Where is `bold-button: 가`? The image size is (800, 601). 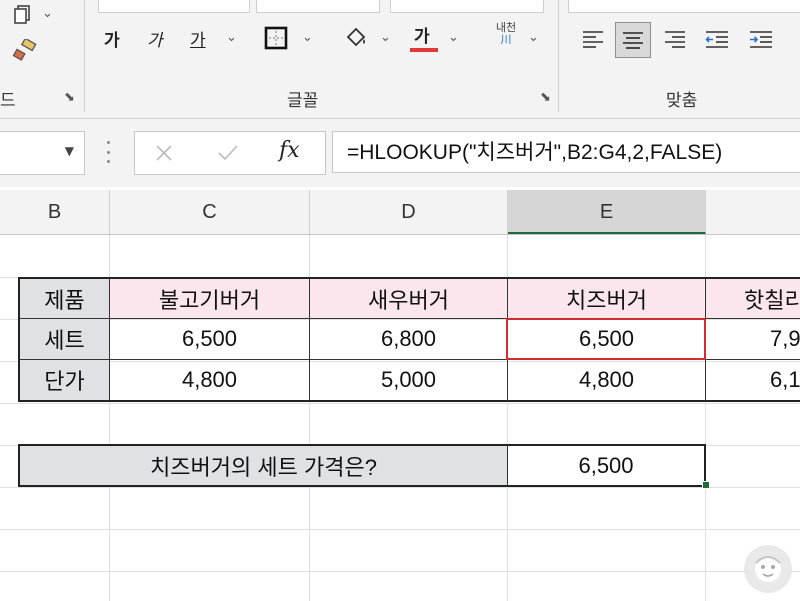 bold-button: 가 is located at coordinates (112, 38).